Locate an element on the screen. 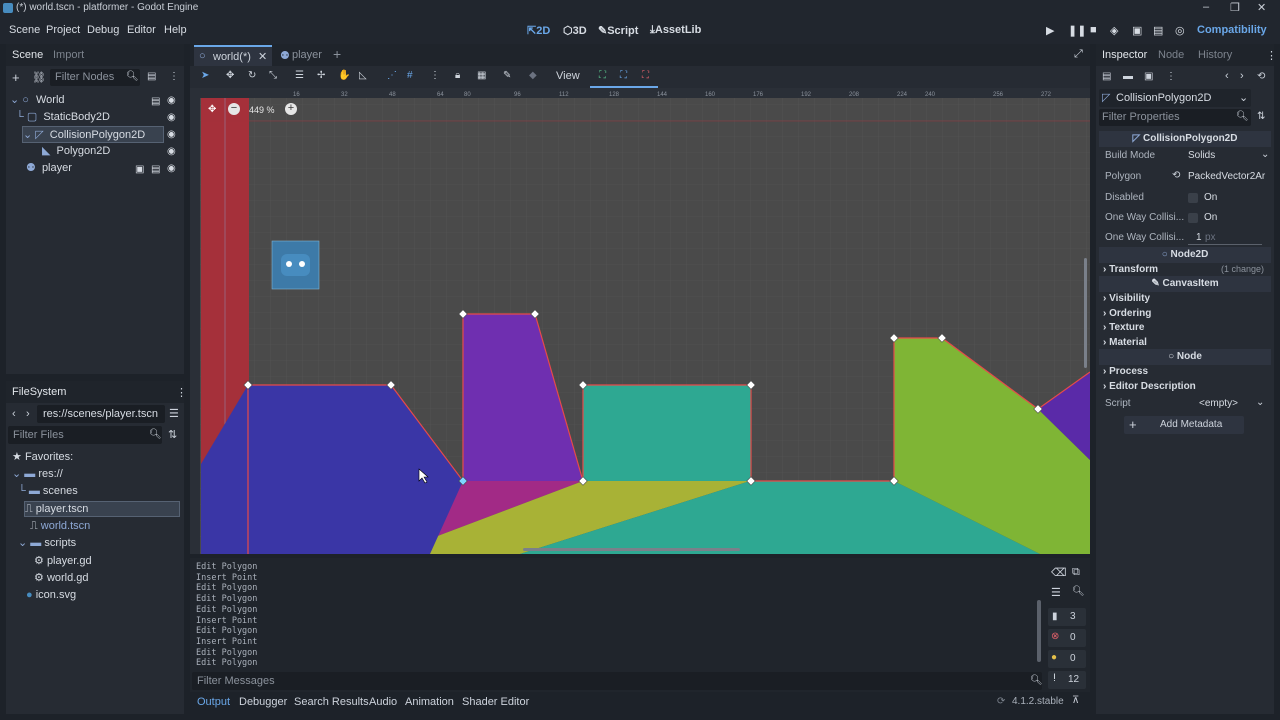  pan-mode-icon: ✋ is located at coordinates (344, 75).